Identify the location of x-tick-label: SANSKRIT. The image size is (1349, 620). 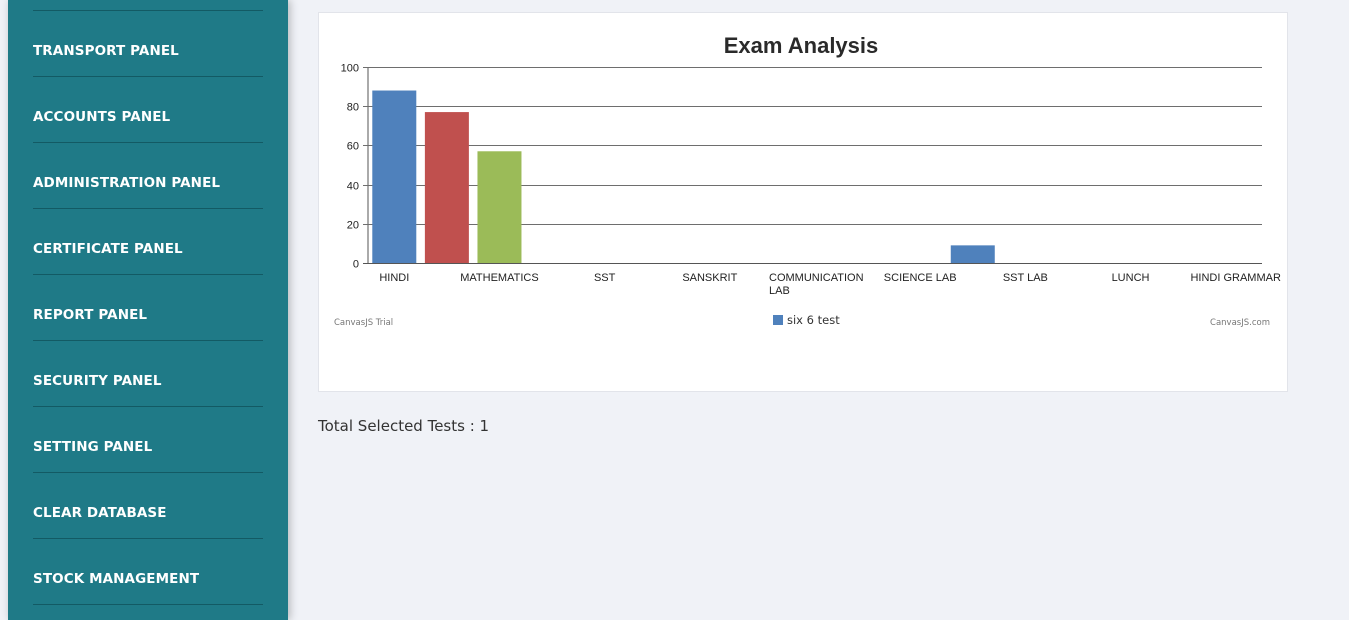
(709, 278).